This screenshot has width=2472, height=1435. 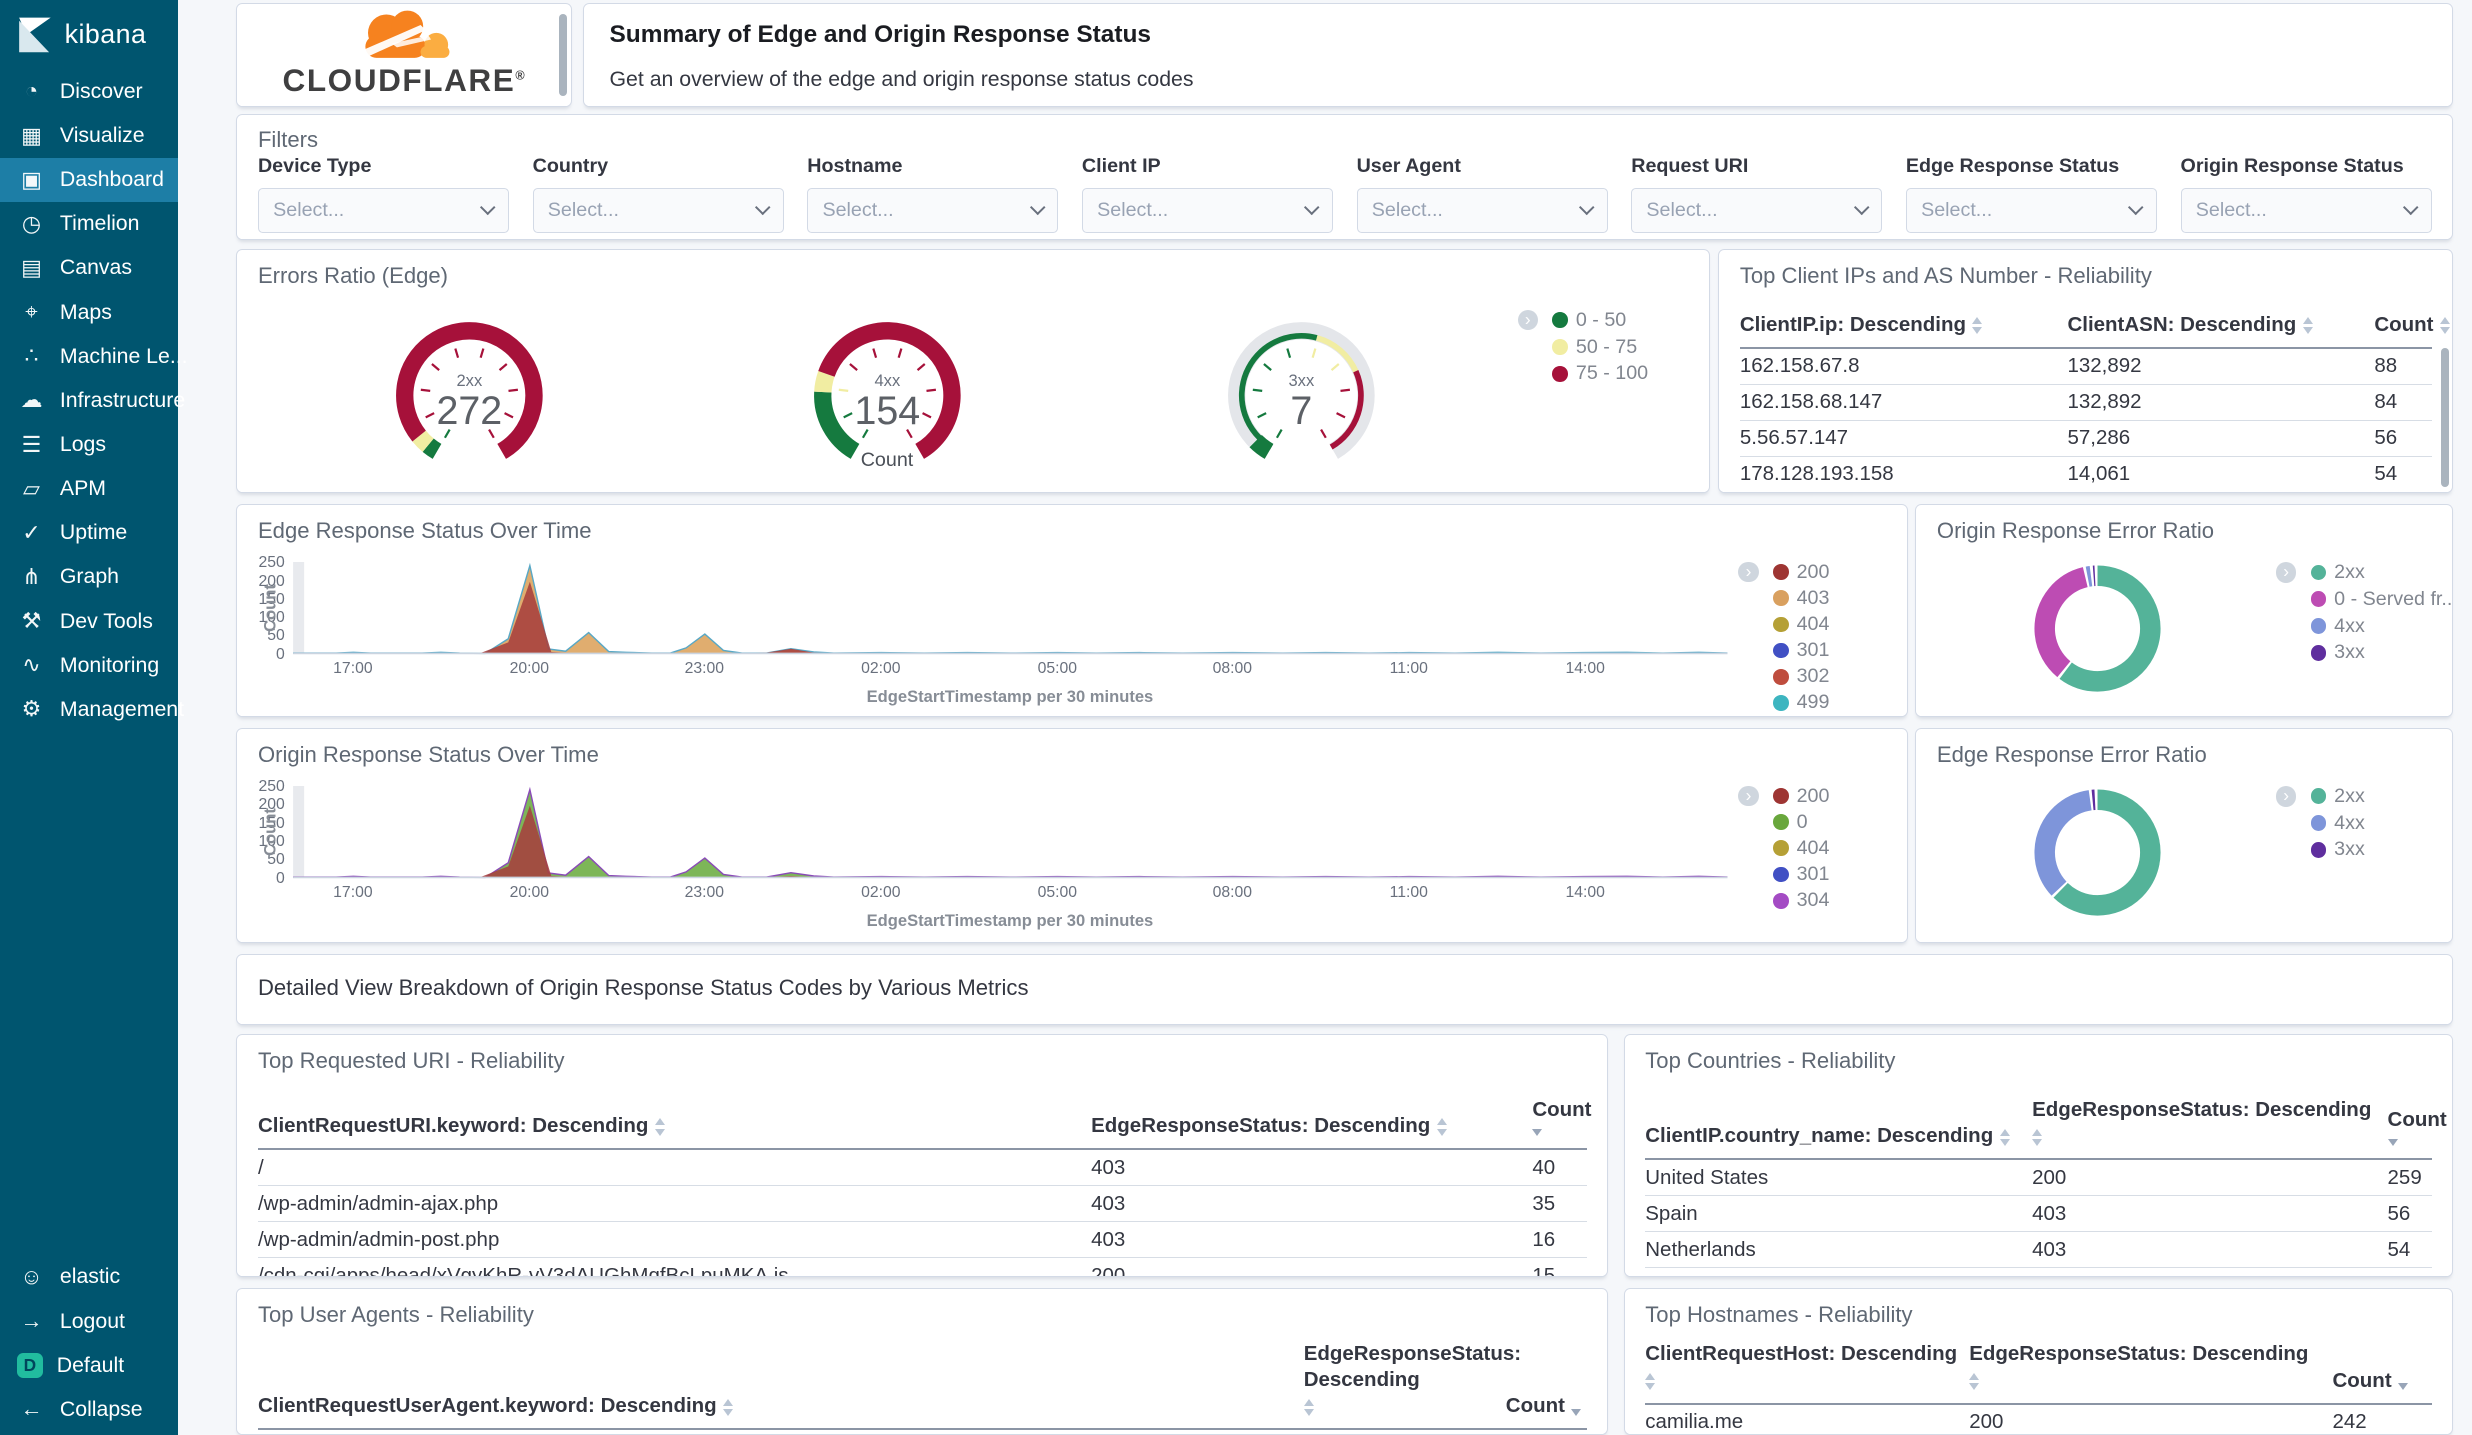 I want to click on legend-item-0-50: ›0 - 50, so click(x=1583, y=320).